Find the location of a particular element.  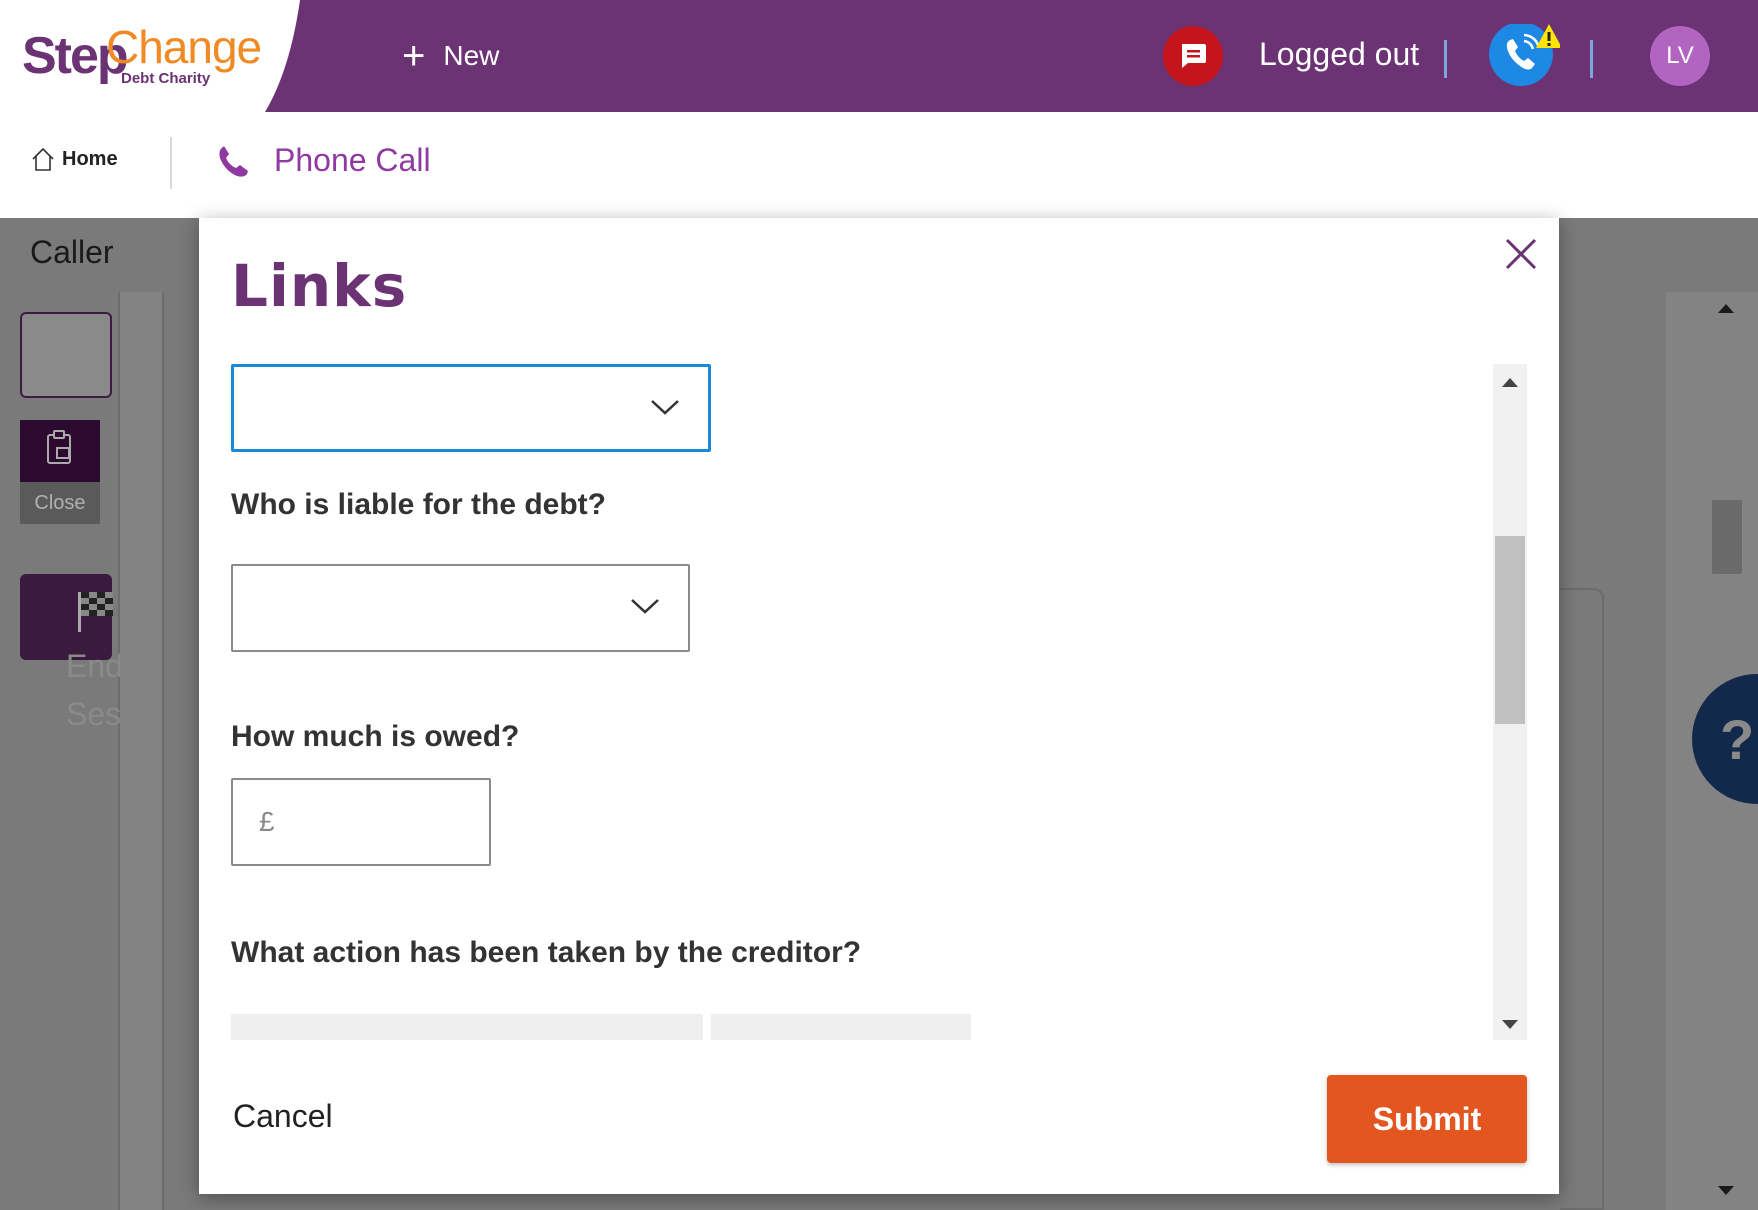

plus-icon: + is located at coordinates (414, 56).